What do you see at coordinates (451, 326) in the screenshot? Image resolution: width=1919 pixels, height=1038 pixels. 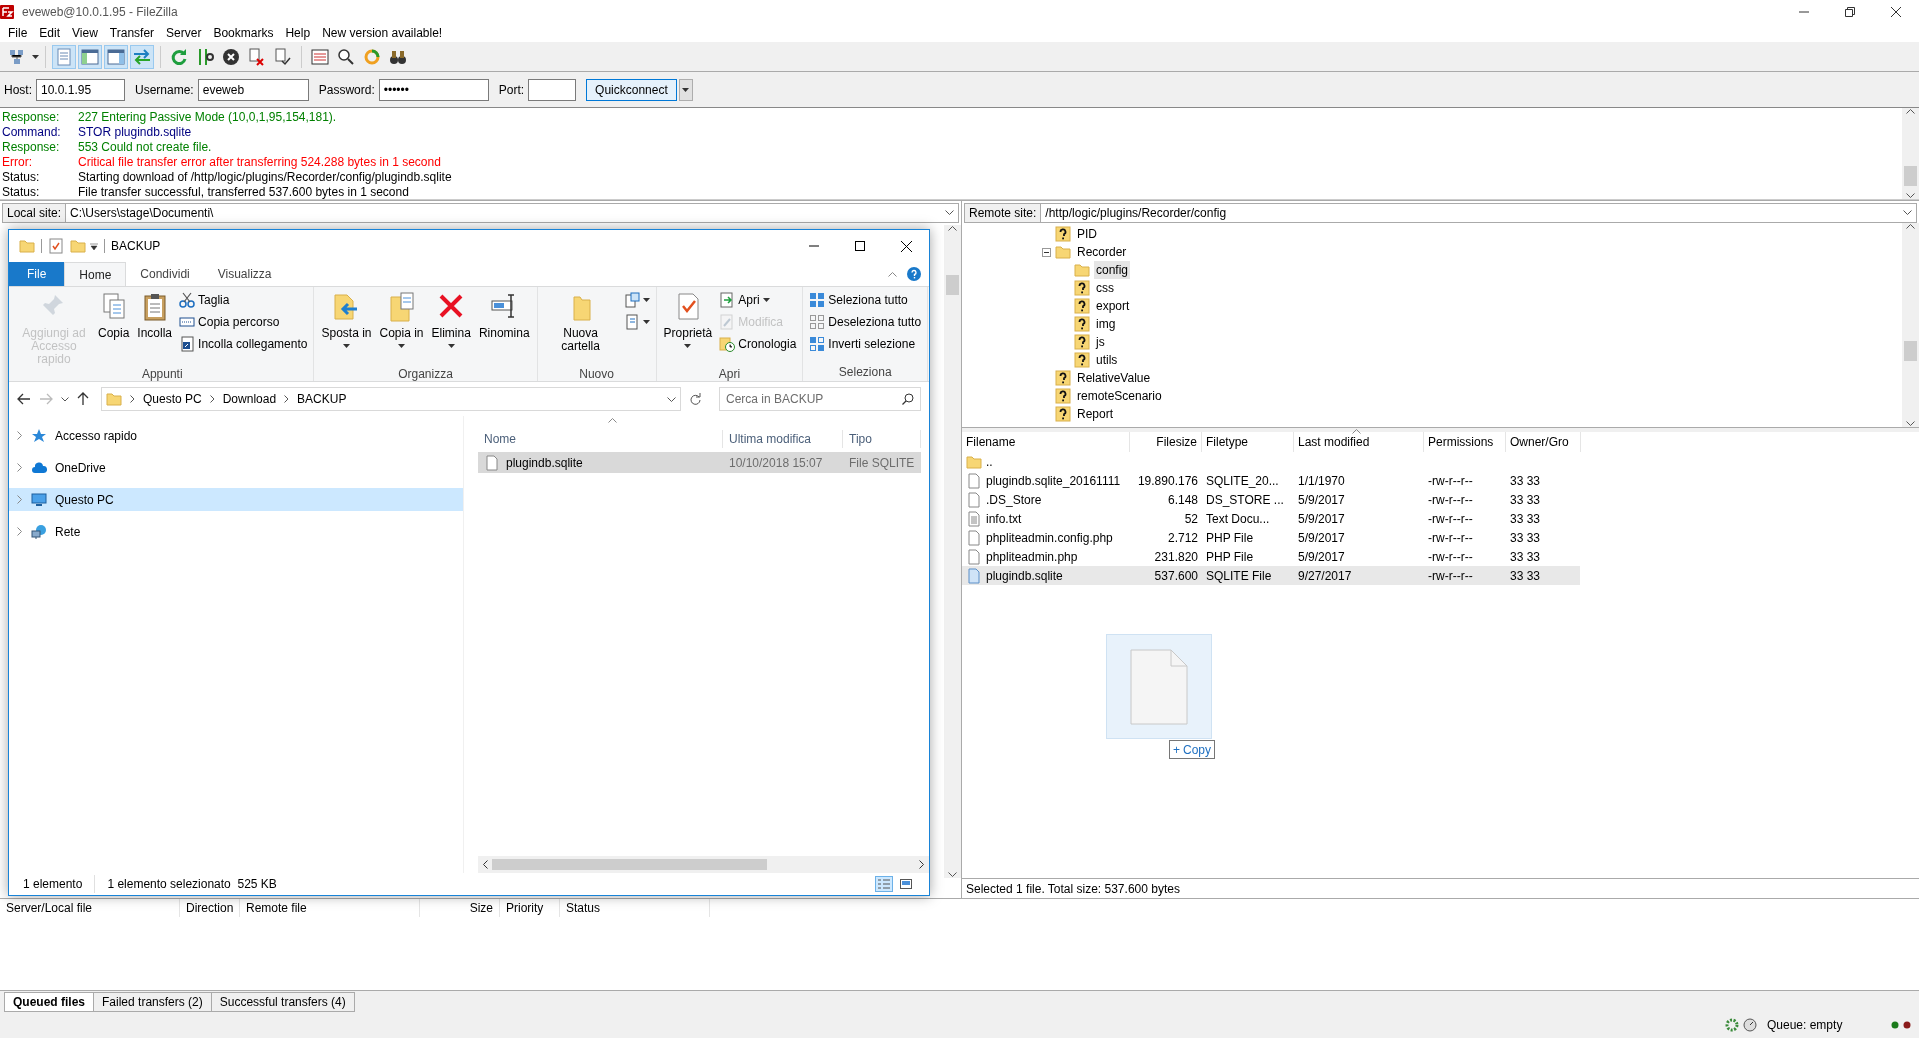 I see `ribbon-button: Elimina` at bounding box center [451, 326].